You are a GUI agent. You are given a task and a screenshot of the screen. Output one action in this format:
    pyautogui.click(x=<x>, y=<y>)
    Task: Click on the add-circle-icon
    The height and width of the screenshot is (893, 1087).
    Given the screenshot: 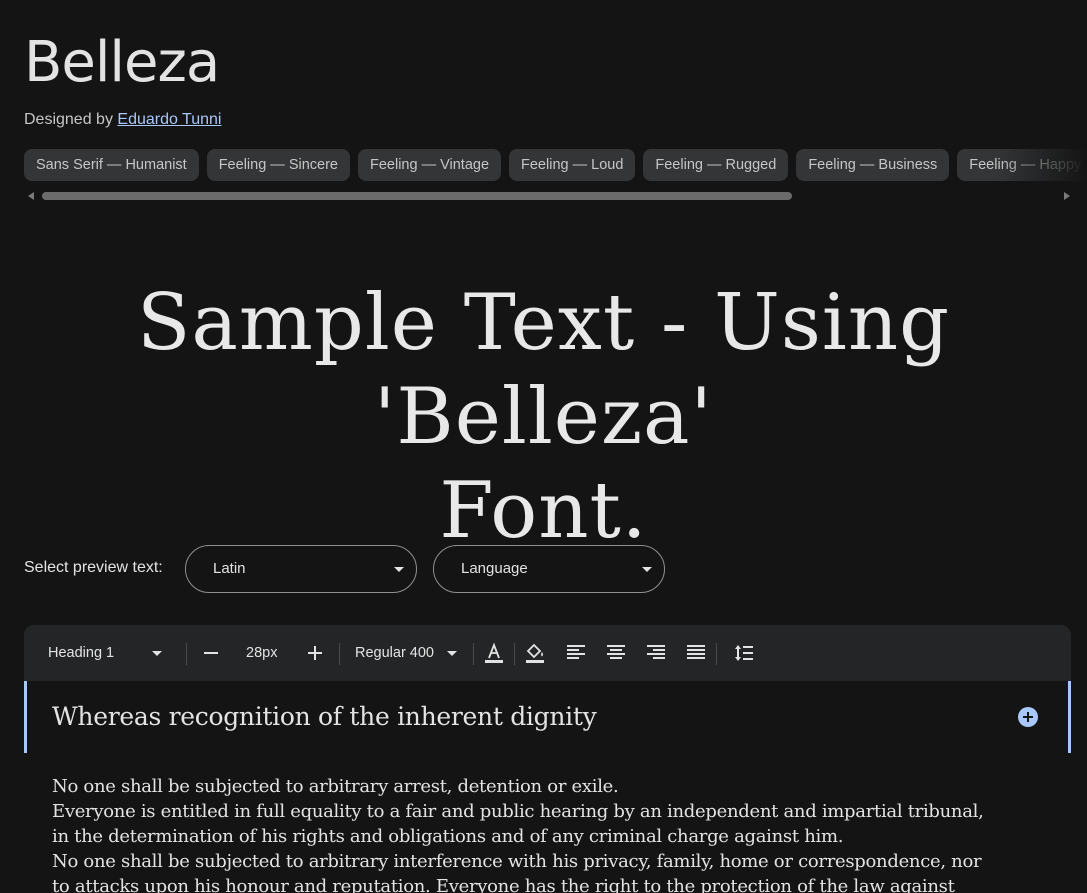 What is the action you would take?
    pyautogui.click(x=1028, y=717)
    